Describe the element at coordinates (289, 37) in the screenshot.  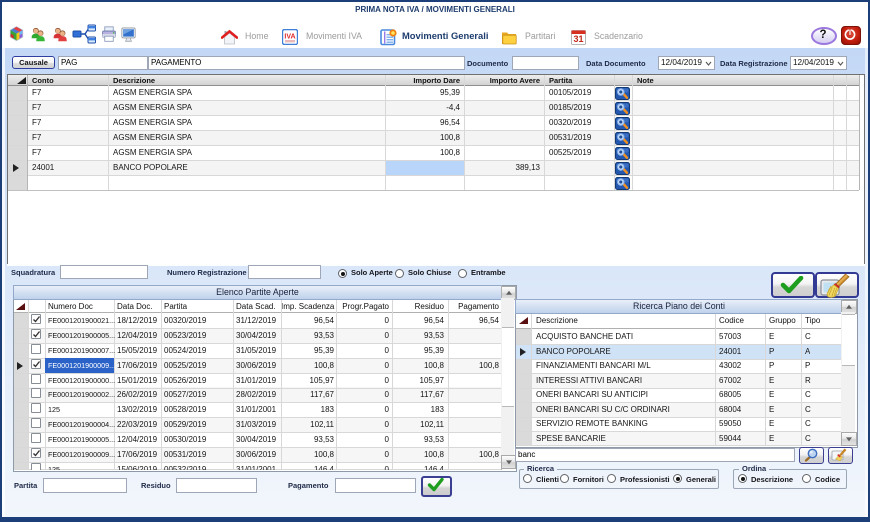
I see `svg-text: IVA` at that location.